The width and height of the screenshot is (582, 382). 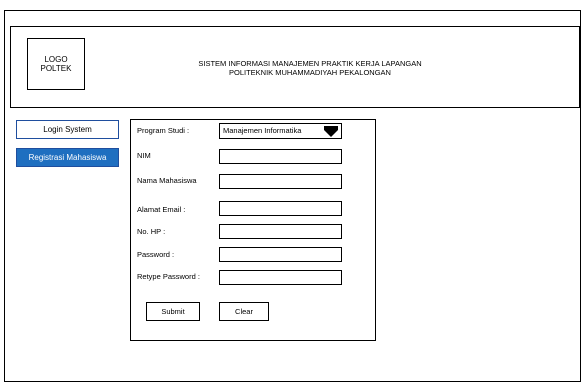 What do you see at coordinates (67, 129) in the screenshot?
I see `sidebar-item-login-system: Login System` at bounding box center [67, 129].